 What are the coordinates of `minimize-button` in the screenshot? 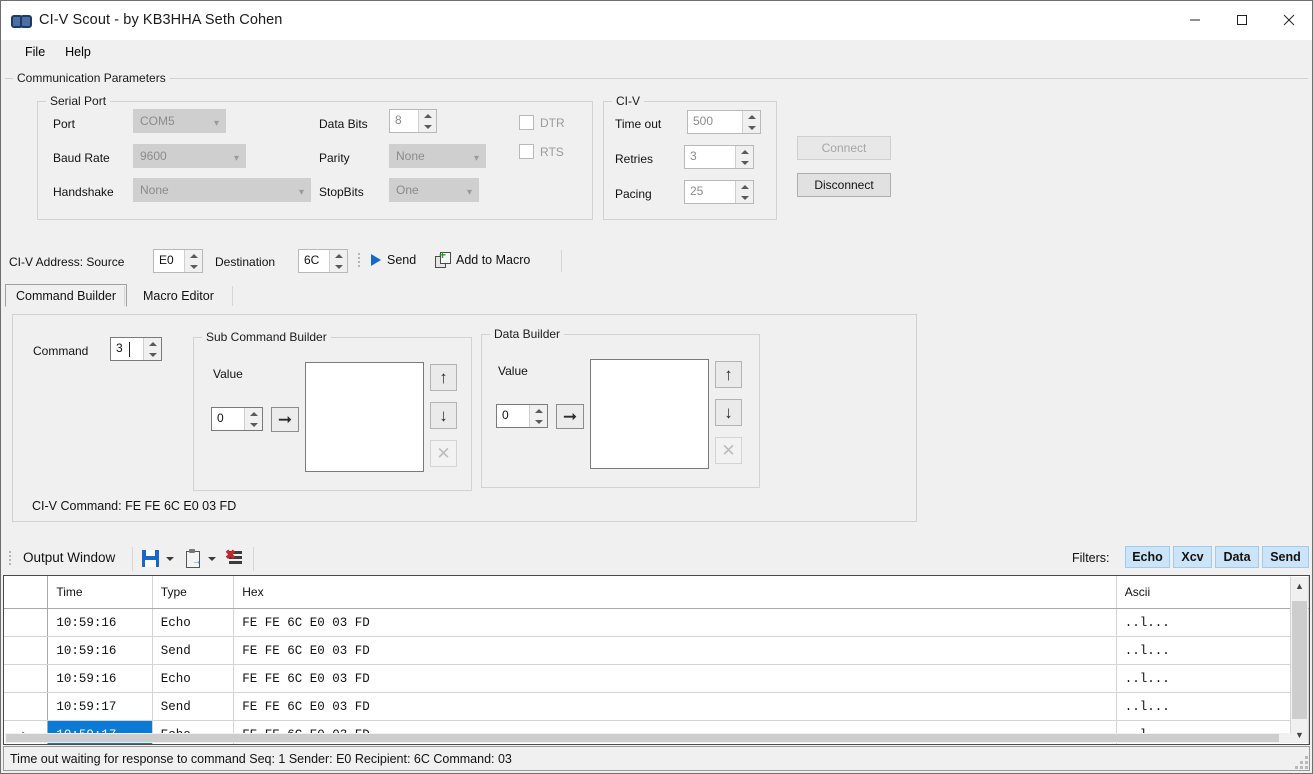 It's located at (1194, 20).